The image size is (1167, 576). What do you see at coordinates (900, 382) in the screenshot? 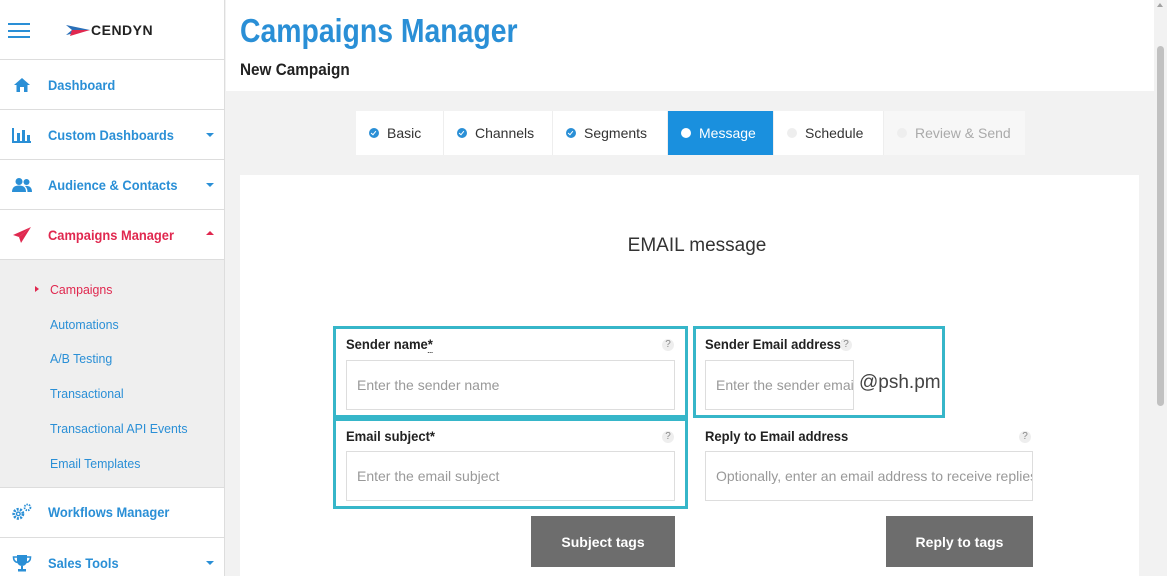
I see `sender-email-domain: @psh.pm` at bounding box center [900, 382].